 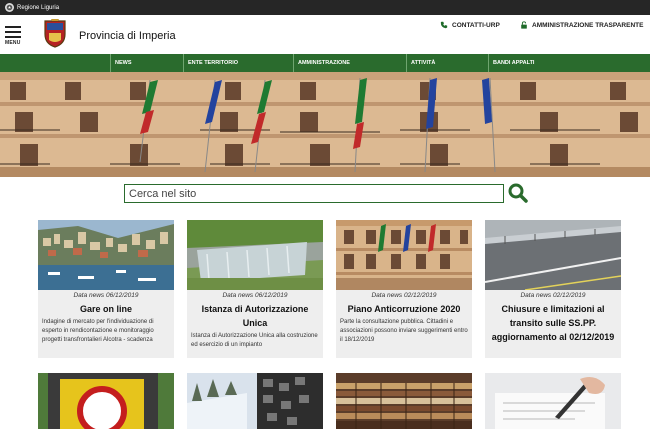 I want to click on contatti-urp-label: CONTATTI-URP, so click(x=476, y=25).